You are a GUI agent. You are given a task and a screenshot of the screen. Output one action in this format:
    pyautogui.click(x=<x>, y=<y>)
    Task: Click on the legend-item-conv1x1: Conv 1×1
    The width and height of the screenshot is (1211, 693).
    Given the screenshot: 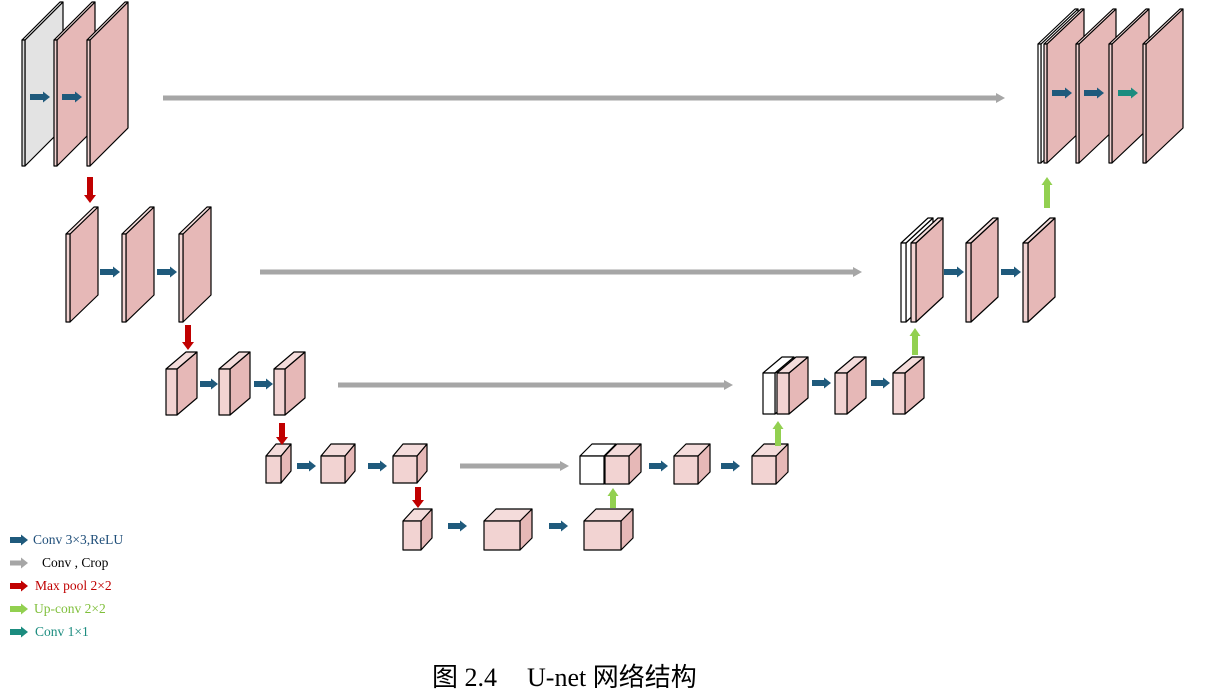 What is the action you would take?
    pyautogui.click(x=49, y=631)
    